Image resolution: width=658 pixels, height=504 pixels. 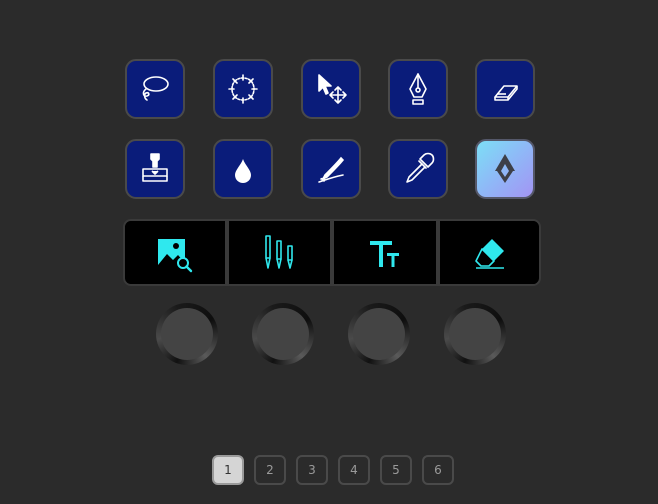 What do you see at coordinates (333, 470) in the screenshot?
I see `page-selector: 1 2 3 4 5 6` at bounding box center [333, 470].